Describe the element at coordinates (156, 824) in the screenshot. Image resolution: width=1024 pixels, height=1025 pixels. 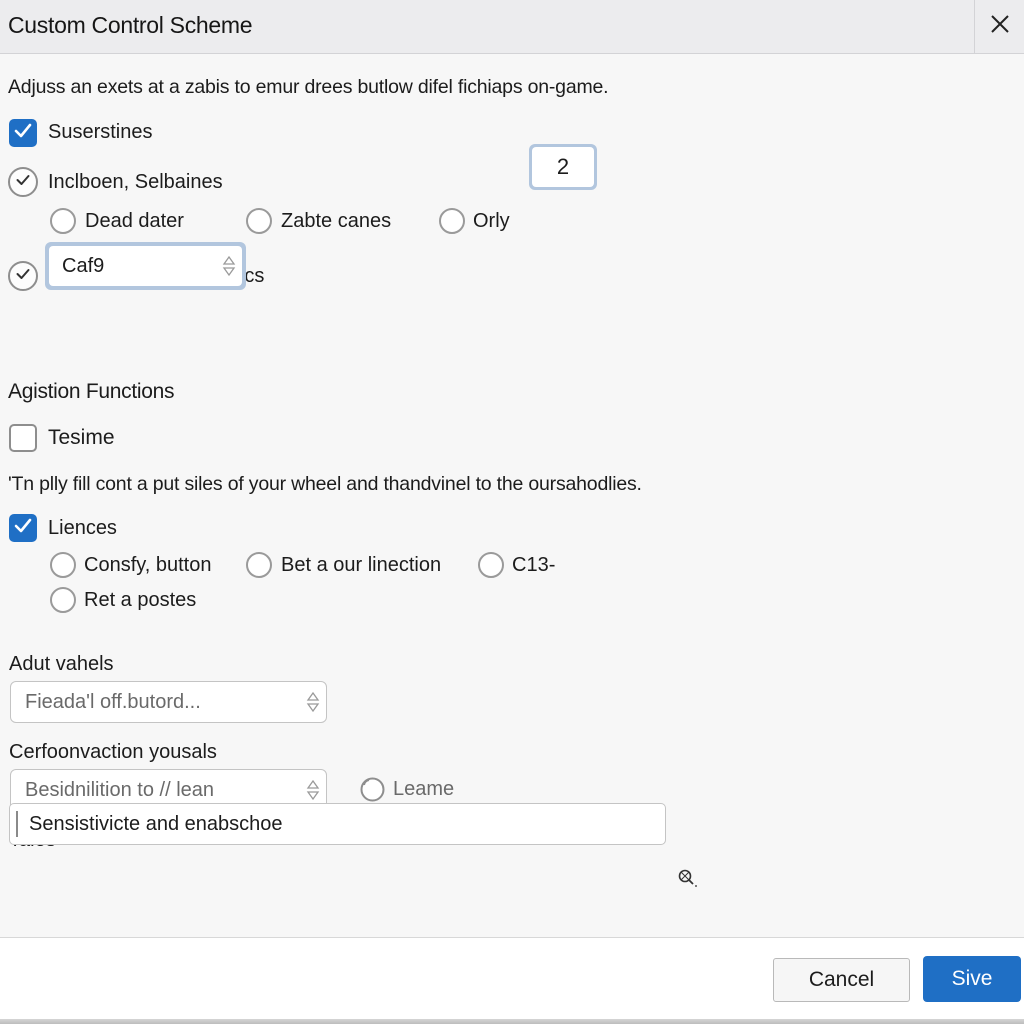
I see `tales-input-value: Sensistivicte and enabschoe` at that location.